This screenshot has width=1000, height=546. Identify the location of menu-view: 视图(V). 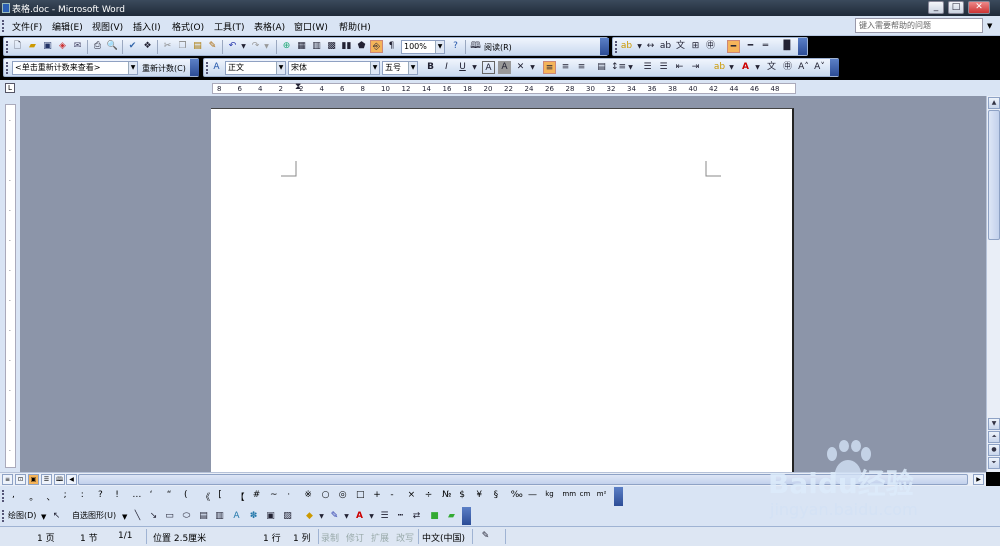
(107, 26).